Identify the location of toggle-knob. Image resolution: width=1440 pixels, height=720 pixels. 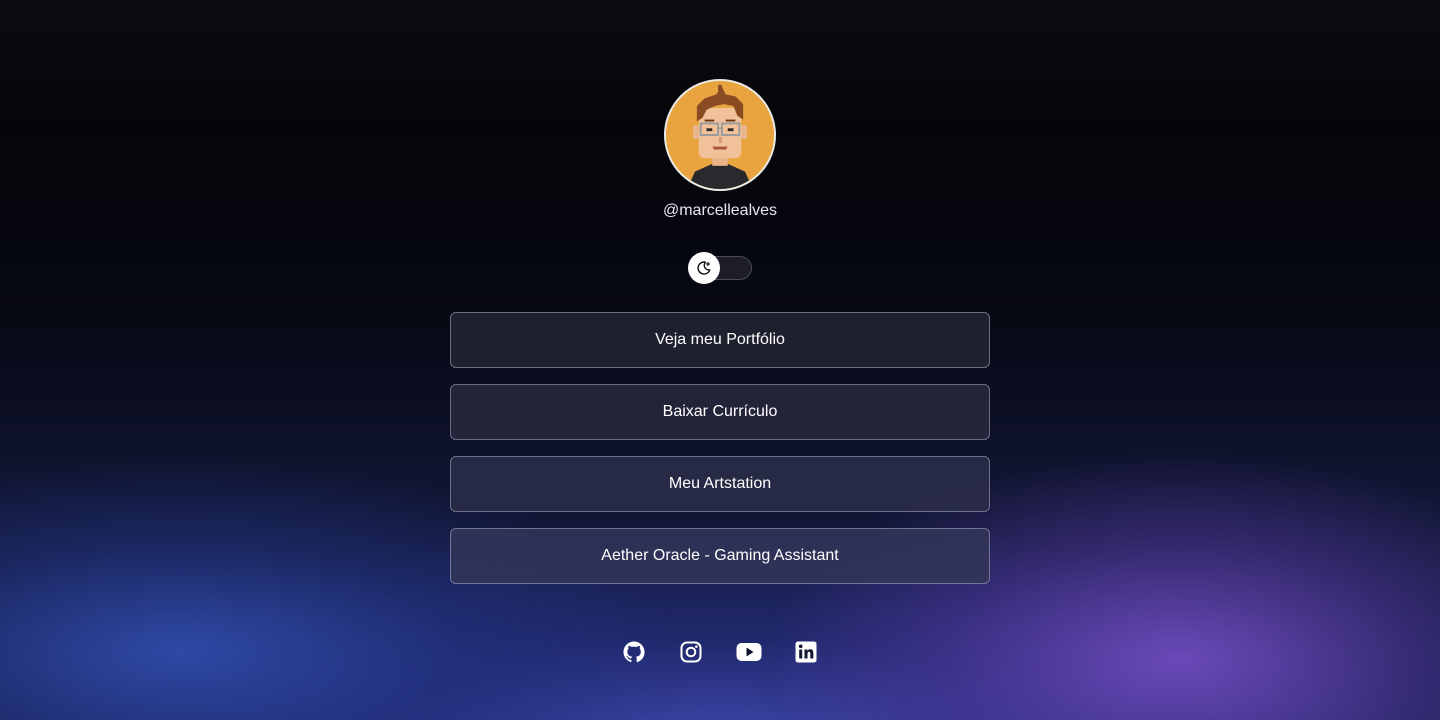
(704, 268).